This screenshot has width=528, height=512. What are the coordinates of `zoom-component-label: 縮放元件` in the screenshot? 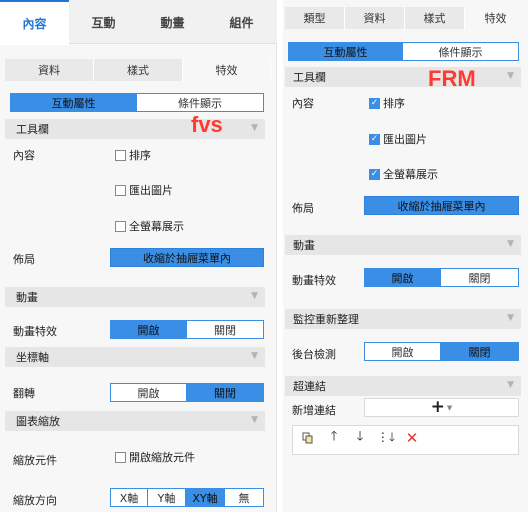 It's located at (35, 460).